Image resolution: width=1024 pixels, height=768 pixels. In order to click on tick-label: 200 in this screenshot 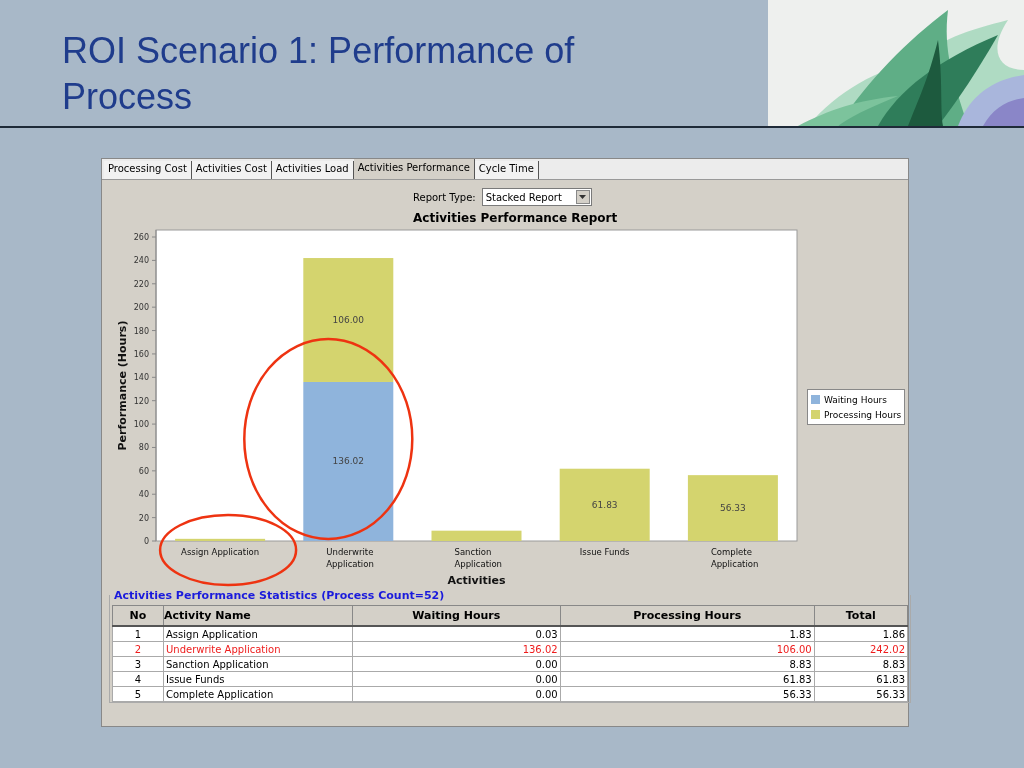, I will do `click(141, 308)`.